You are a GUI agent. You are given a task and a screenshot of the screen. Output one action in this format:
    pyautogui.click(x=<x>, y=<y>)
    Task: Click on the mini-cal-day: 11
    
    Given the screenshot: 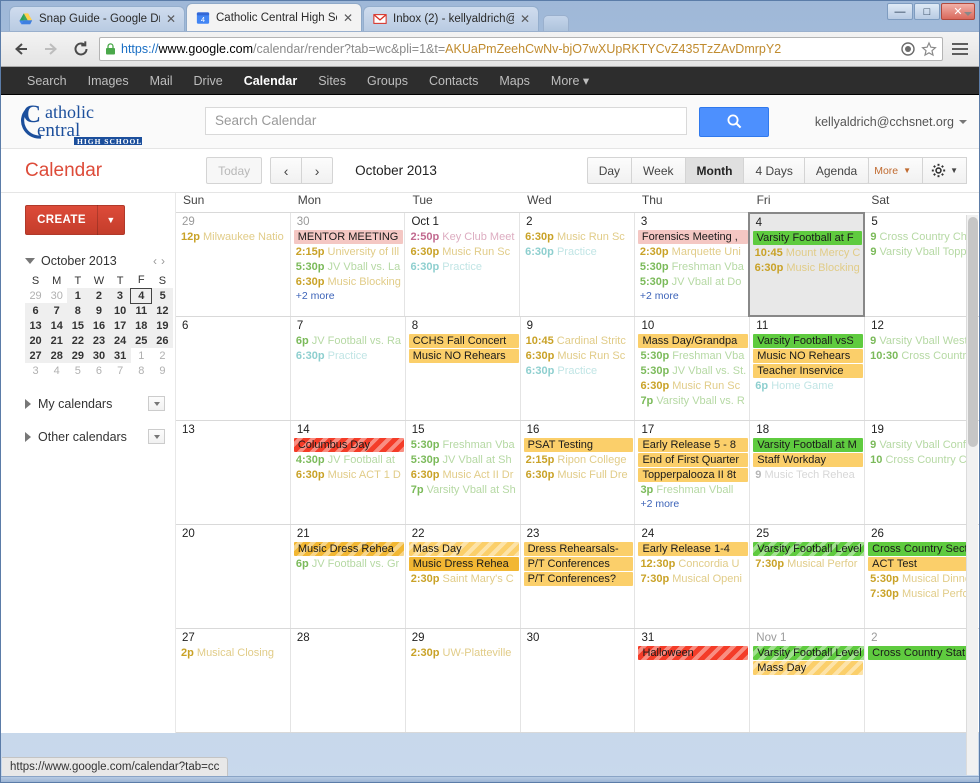 What is the action you would take?
    pyautogui.click(x=141, y=310)
    